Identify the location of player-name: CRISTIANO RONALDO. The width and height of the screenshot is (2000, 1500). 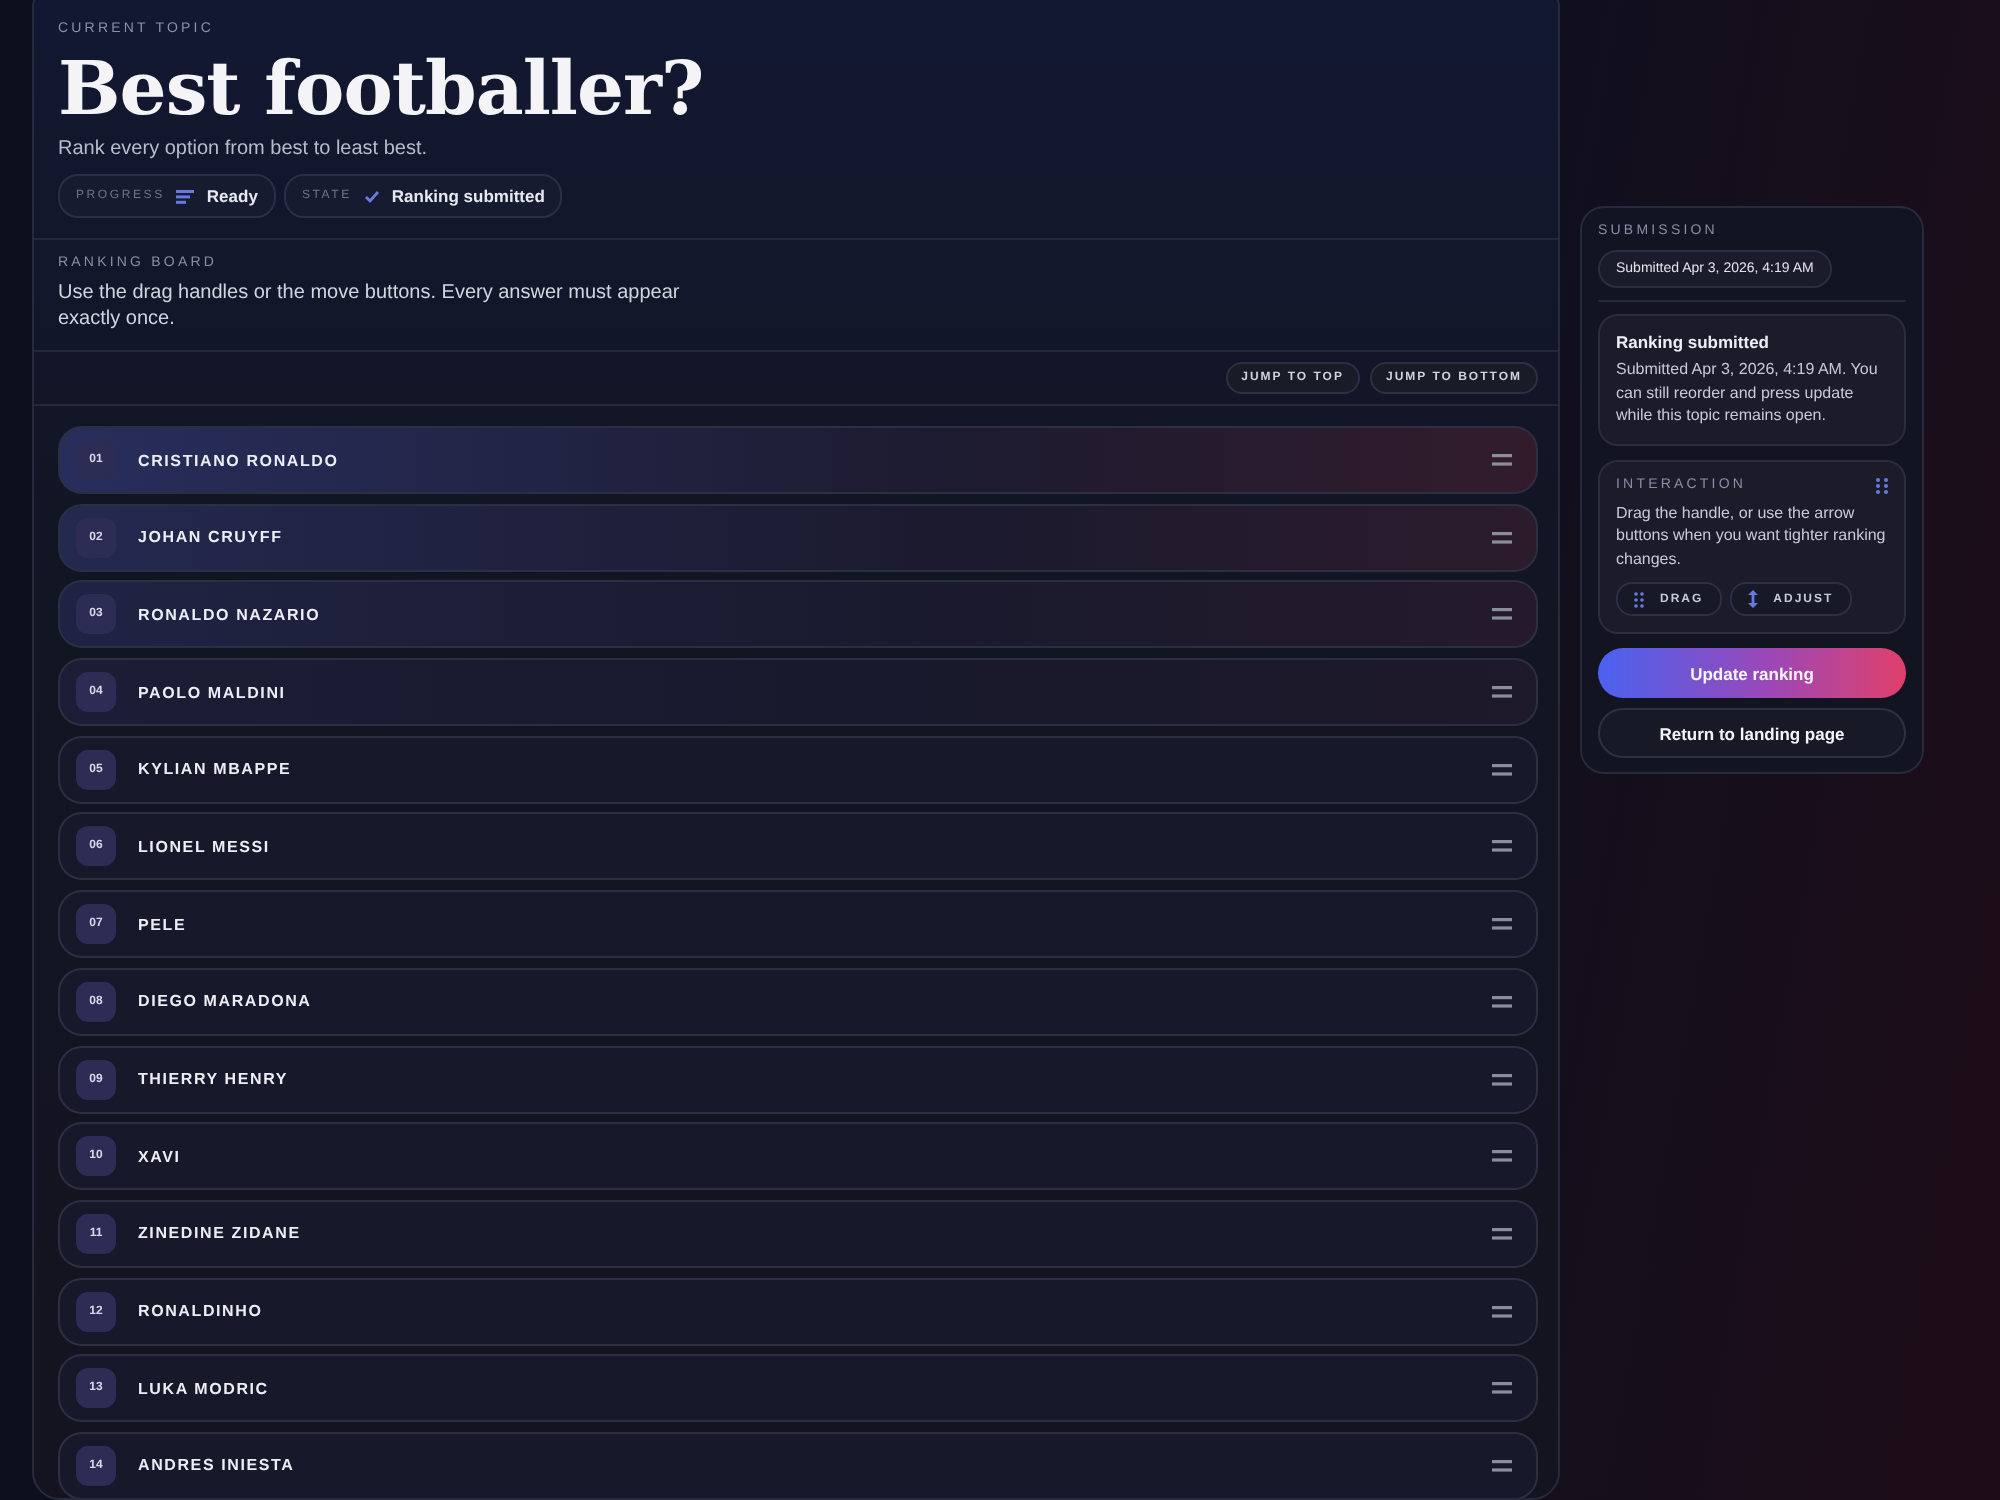
(238, 460).